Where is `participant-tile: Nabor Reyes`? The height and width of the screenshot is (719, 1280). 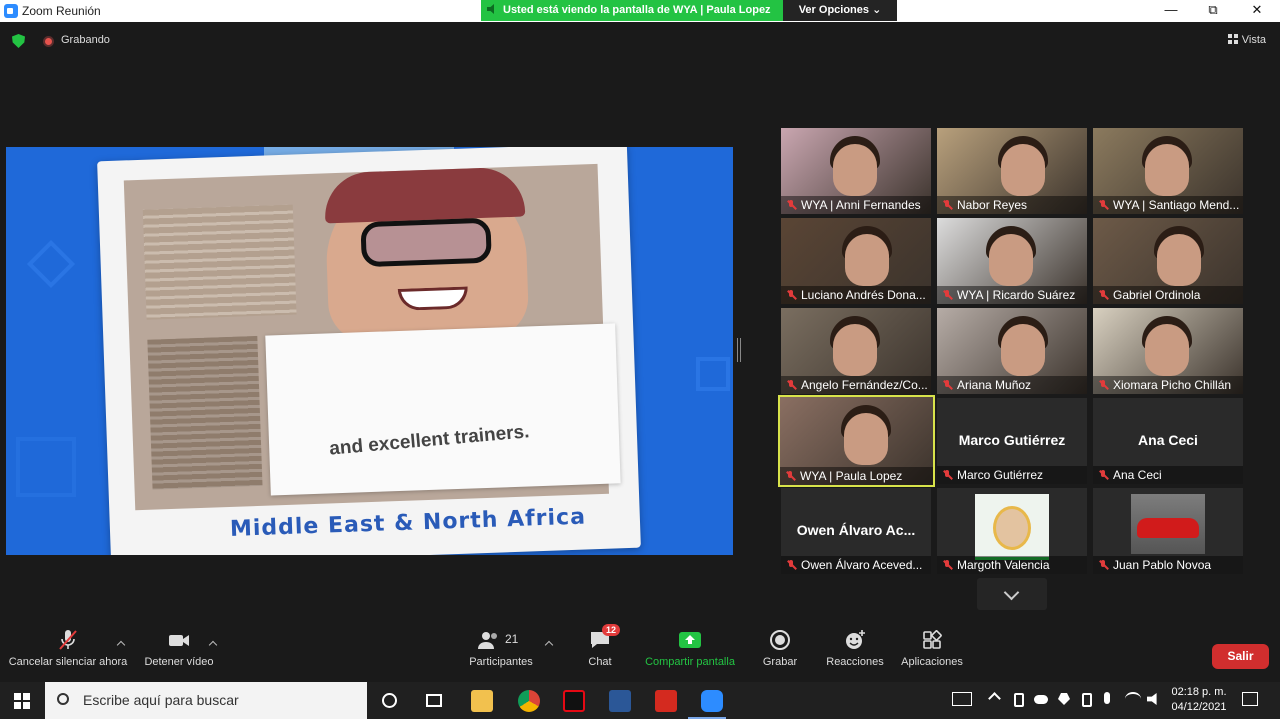
participant-tile: Nabor Reyes is located at coordinates (1012, 171).